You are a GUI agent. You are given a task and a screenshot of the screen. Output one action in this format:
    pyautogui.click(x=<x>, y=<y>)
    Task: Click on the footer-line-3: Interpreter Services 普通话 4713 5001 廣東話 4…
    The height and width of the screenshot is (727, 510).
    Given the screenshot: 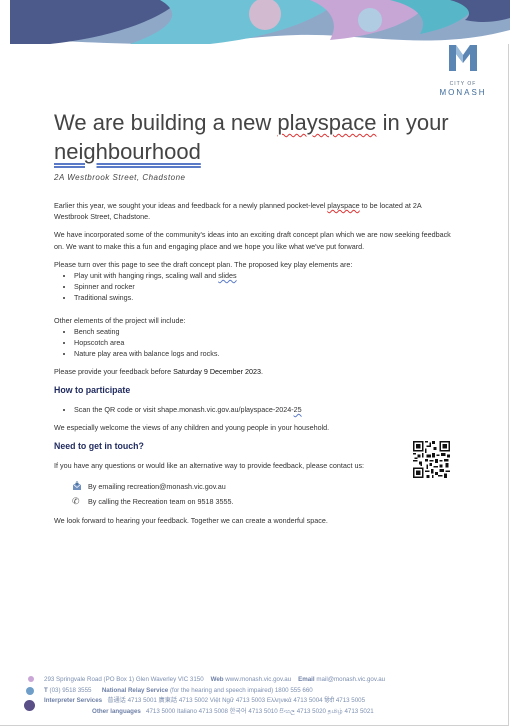 What is the action you would take?
    pyautogui.click(x=277, y=701)
    